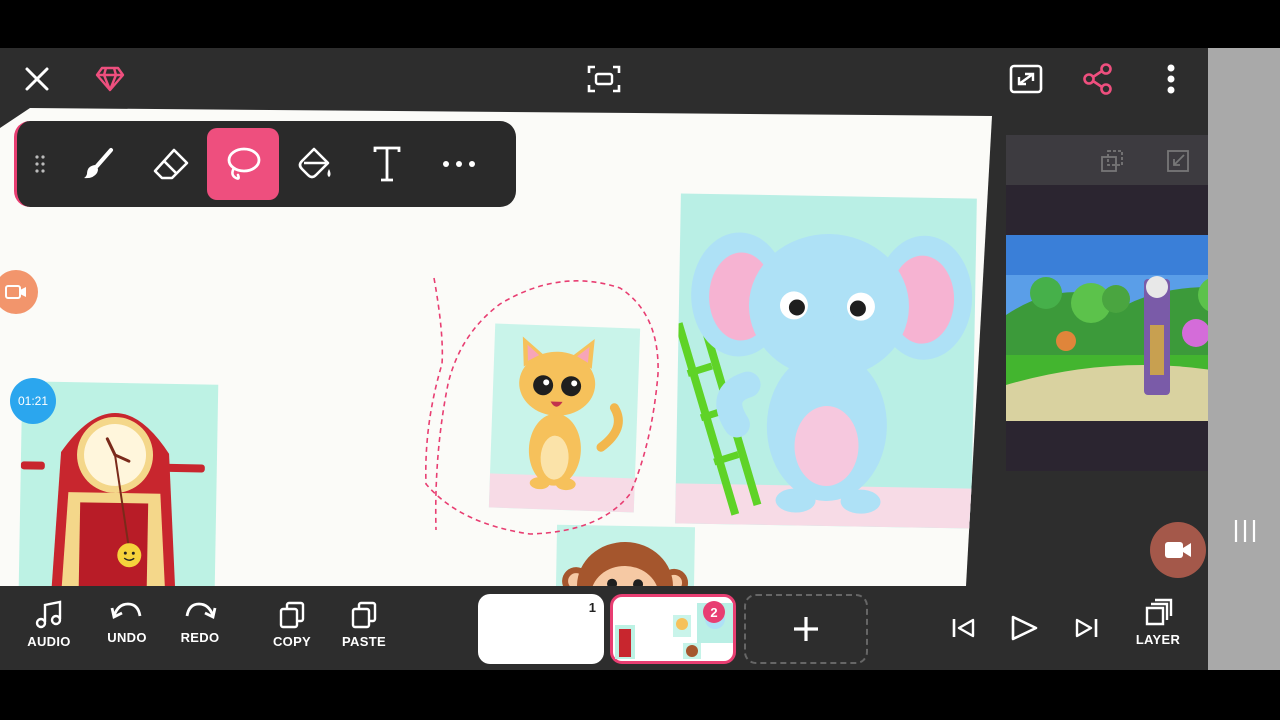 This screenshot has width=1280, height=720. What do you see at coordinates (826, 361) in the screenshot?
I see `elephant-image` at bounding box center [826, 361].